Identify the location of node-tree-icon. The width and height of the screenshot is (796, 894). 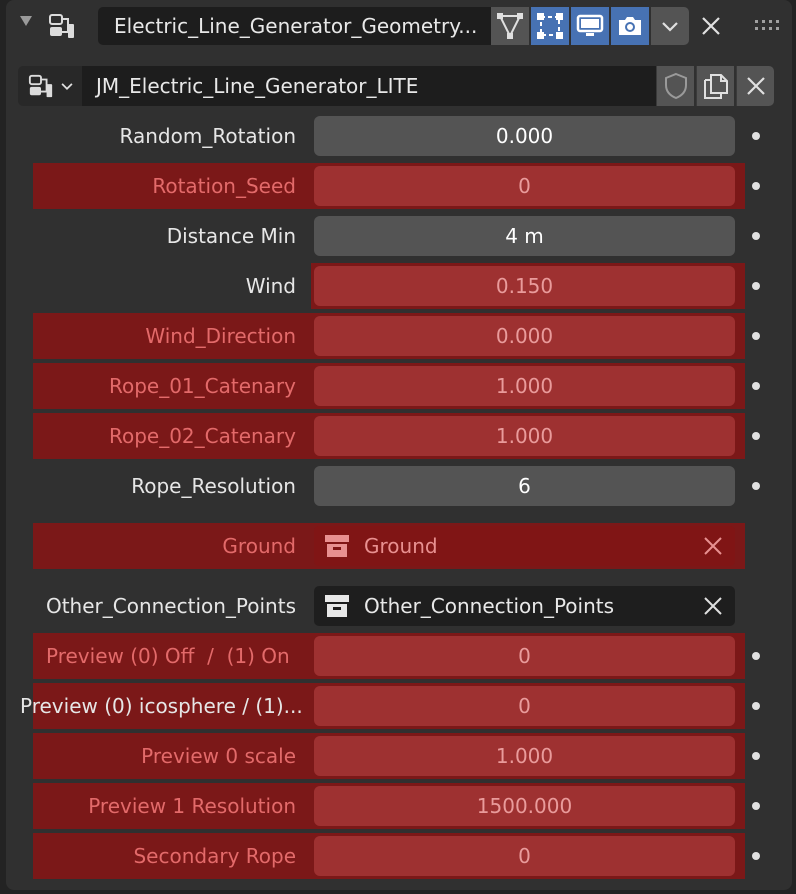
(40, 86).